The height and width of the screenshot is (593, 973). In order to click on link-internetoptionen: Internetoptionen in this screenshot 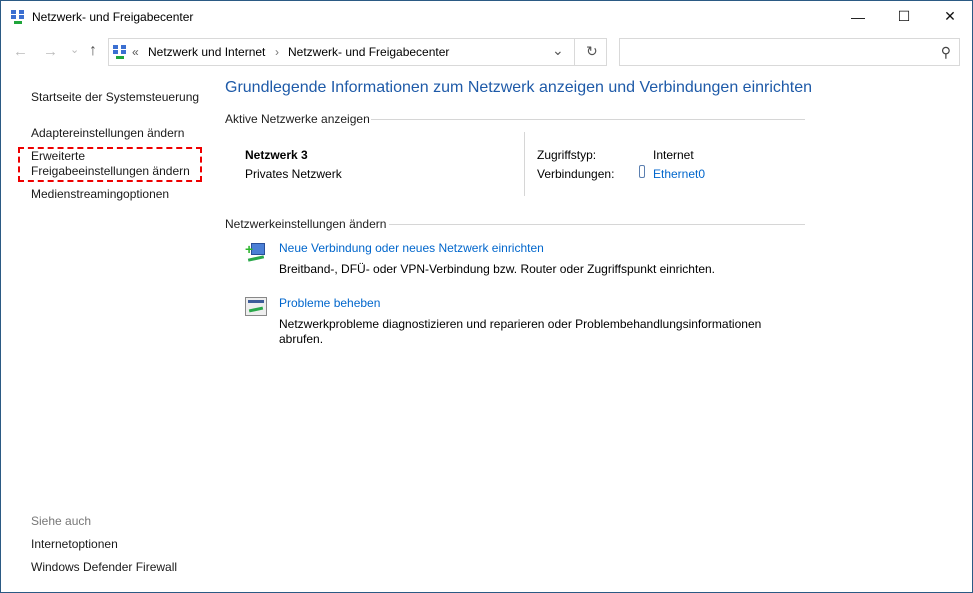, I will do `click(74, 544)`.